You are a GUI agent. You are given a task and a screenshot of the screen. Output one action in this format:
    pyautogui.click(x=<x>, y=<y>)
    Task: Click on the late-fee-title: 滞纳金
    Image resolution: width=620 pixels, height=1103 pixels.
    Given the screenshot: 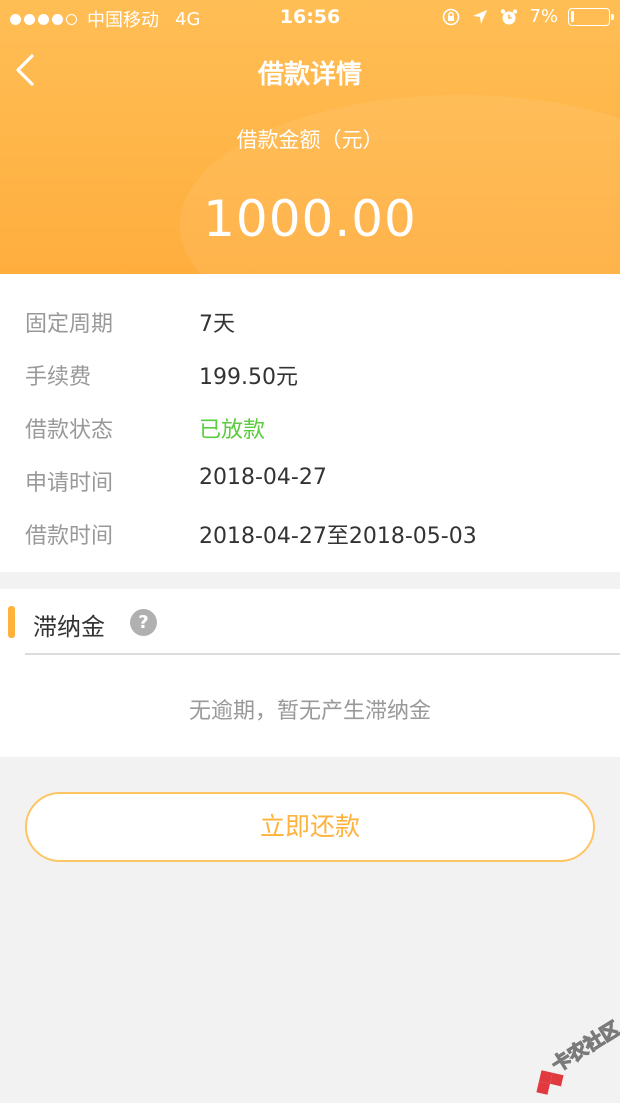 What is the action you would take?
    pyautogui.click(x=69, y=627)
    